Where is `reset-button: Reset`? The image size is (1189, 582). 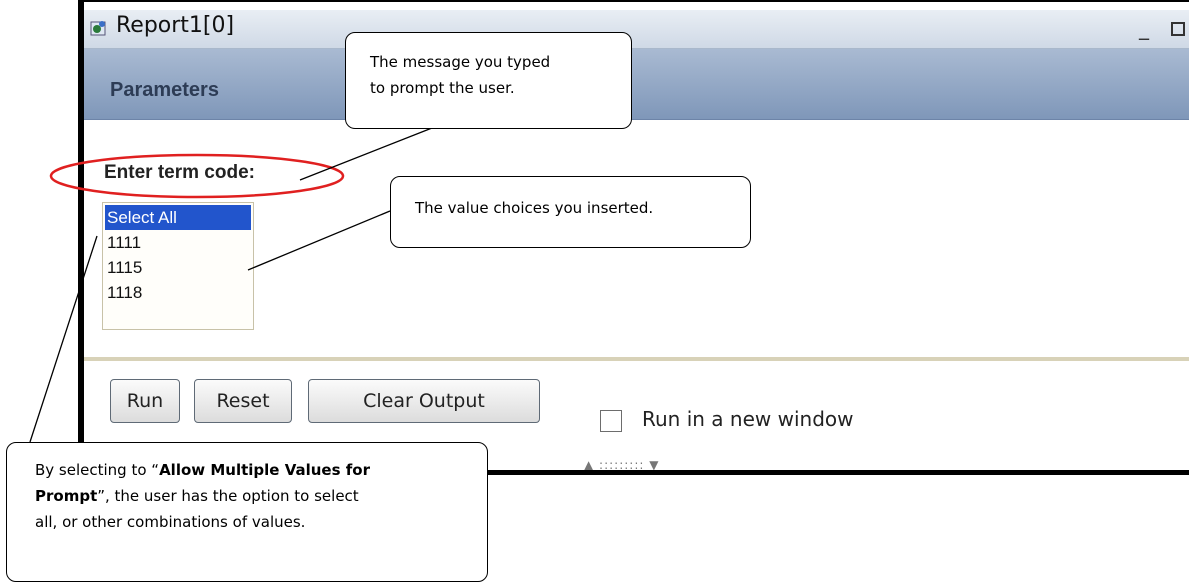 reset-button: Reset is located at coordinates (243, 401).